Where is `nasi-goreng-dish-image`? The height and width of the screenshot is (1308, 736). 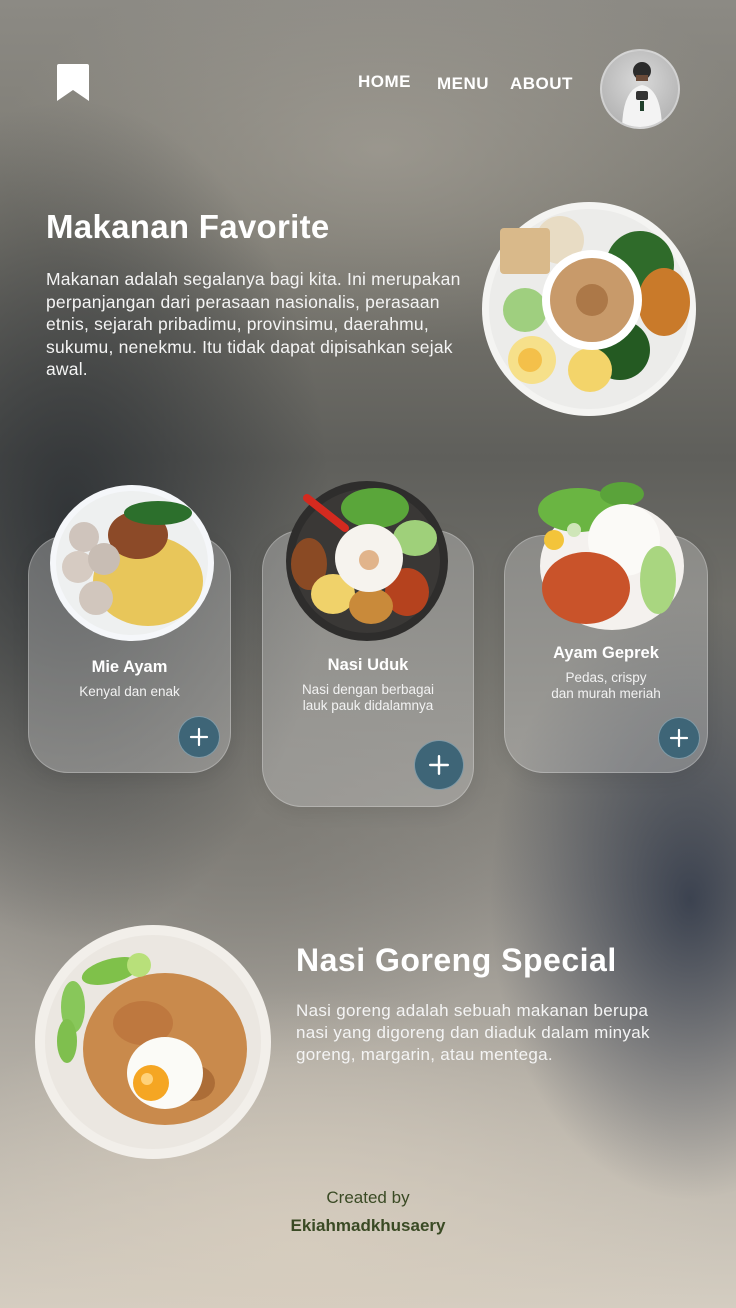 nasi-goreng-dish-image is located at coordinates (153, 1042).